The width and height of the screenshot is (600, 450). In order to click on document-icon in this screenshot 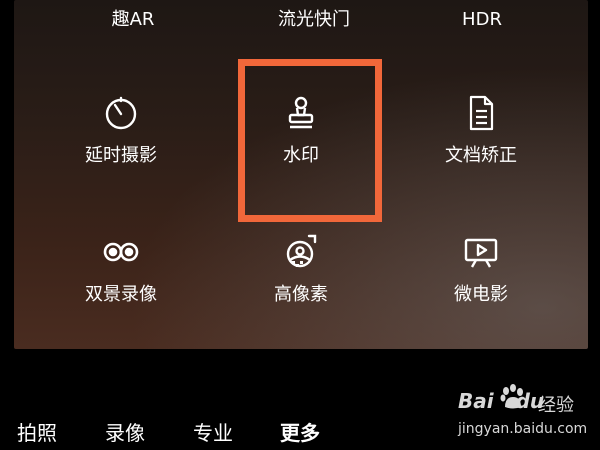, I will do `click(481, 113)`.